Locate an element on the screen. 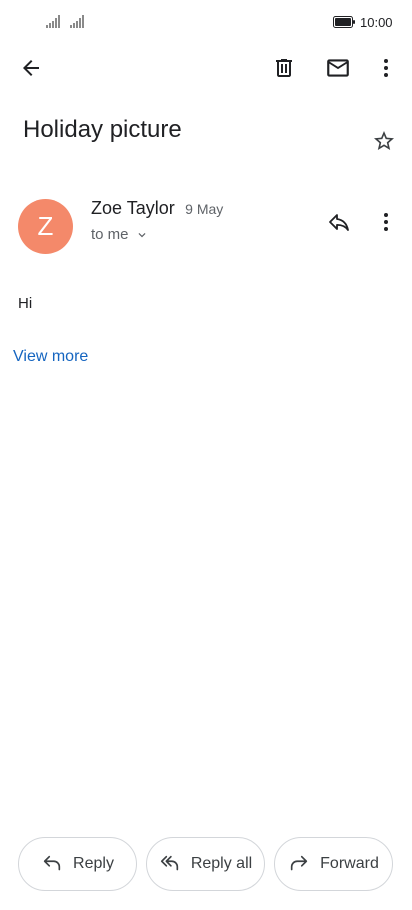 The image size is (412, 910). more-options-button is located at coordinates (386, 68).